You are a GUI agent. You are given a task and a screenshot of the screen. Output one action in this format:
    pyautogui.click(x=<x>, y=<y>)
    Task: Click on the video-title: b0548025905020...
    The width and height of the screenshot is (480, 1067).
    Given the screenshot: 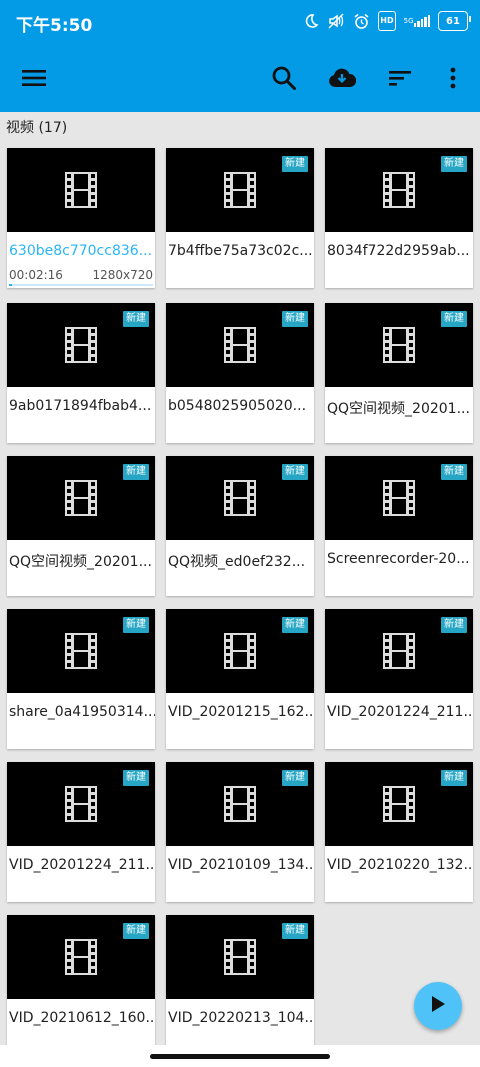 What is the action you would take?
    pyautogui.click(x=237, y=406)
    